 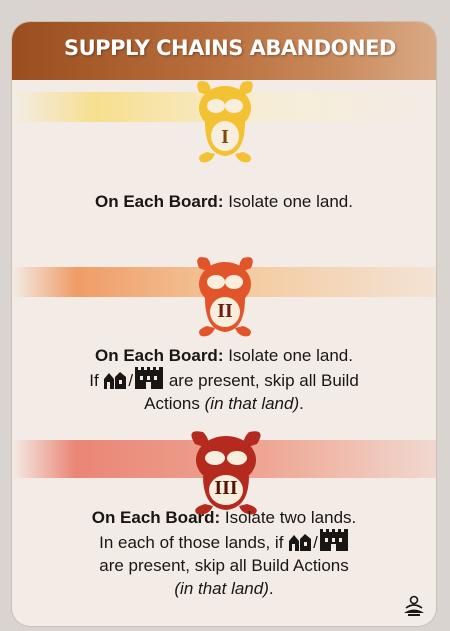 What do you see at coordinates (194, 542) in the screenshot?
I see `stage-3-each: In each of those lands, if` at bounding box center [194, 542].